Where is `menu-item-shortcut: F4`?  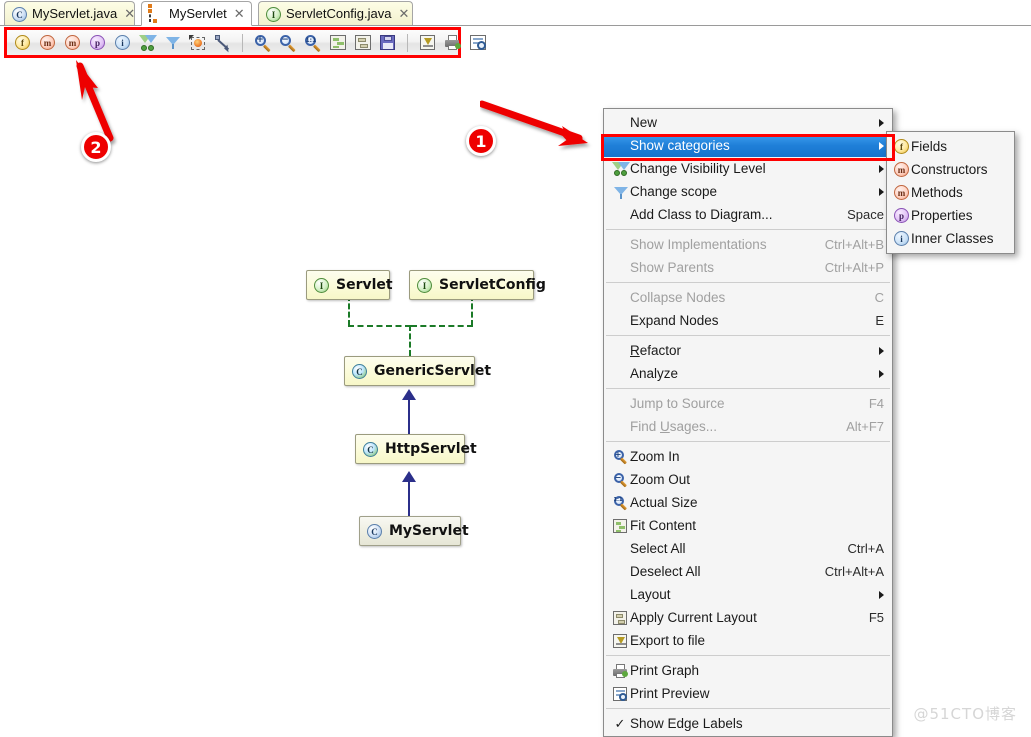
menu-item-shortcut: F4 is located at coordinates (876, 403).